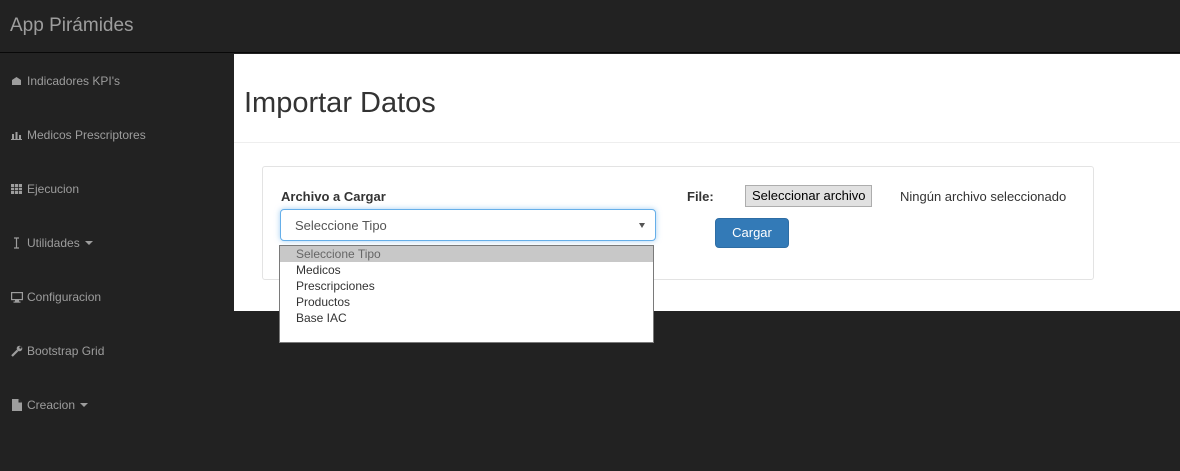 Image resolution: width=1180 pixels, height=471 pixels. What do you see at coordinates (752, 233) in the screenshot?
I see `upload-button: Cargar` at bounding box center [752, 233].